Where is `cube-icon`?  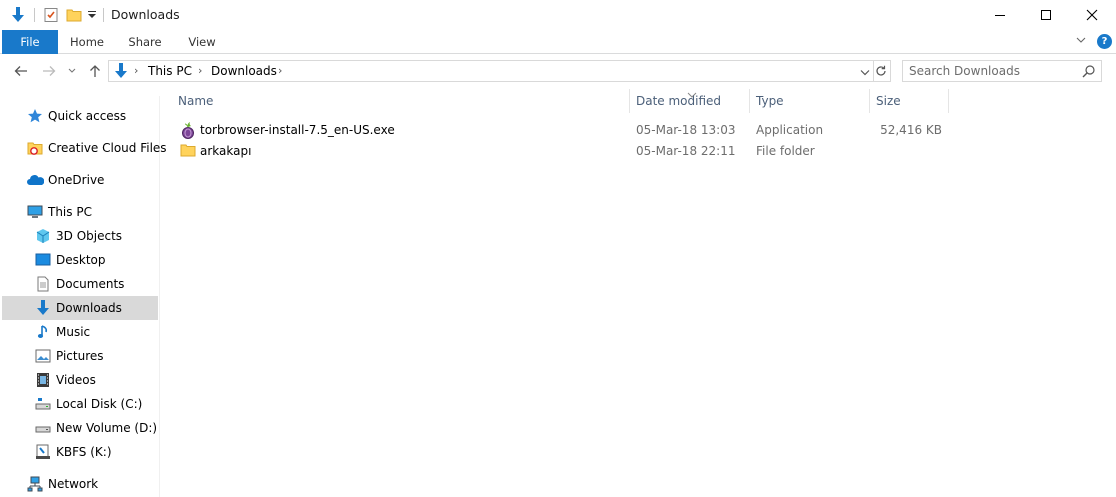
cube-icon is located at coordinates (43, 236).